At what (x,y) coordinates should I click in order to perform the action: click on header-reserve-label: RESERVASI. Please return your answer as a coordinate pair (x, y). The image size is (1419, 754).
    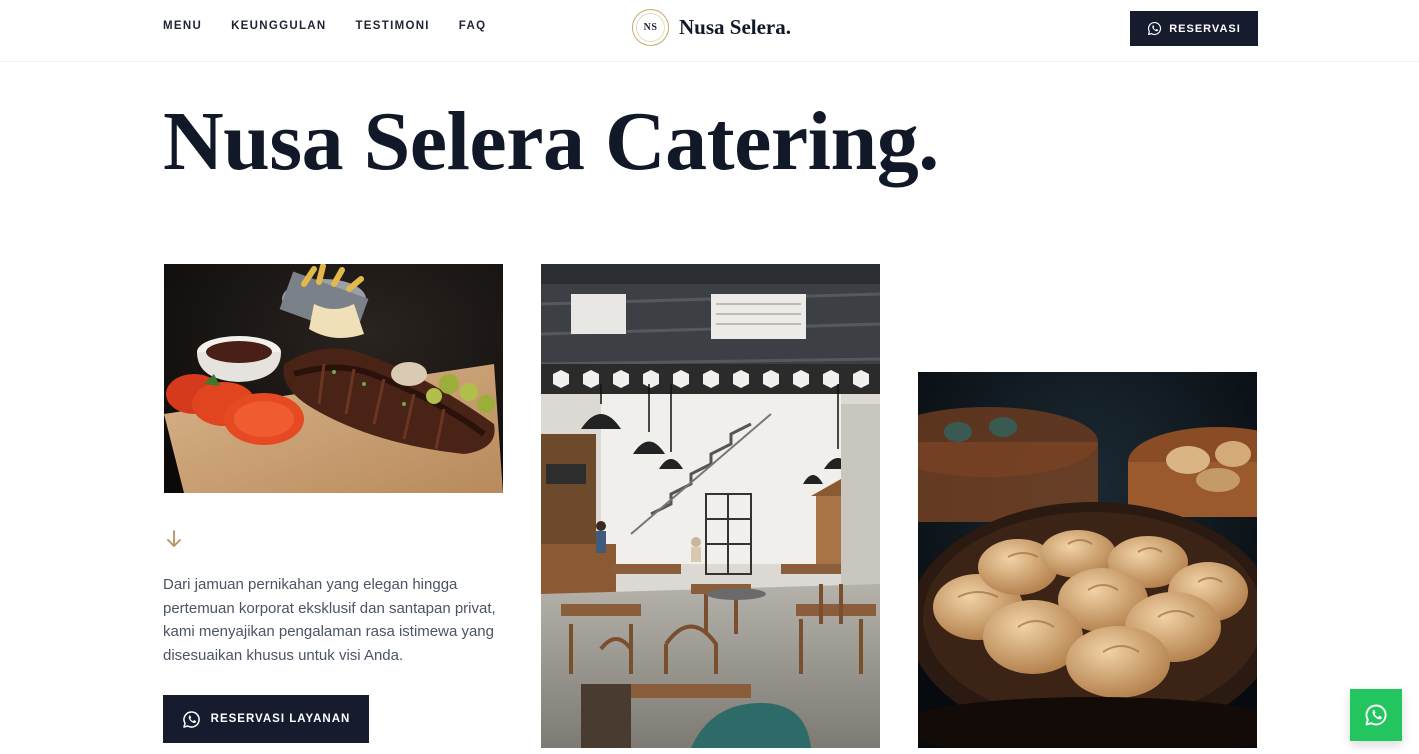
    Looking at the image, I should click on (1205, 28).